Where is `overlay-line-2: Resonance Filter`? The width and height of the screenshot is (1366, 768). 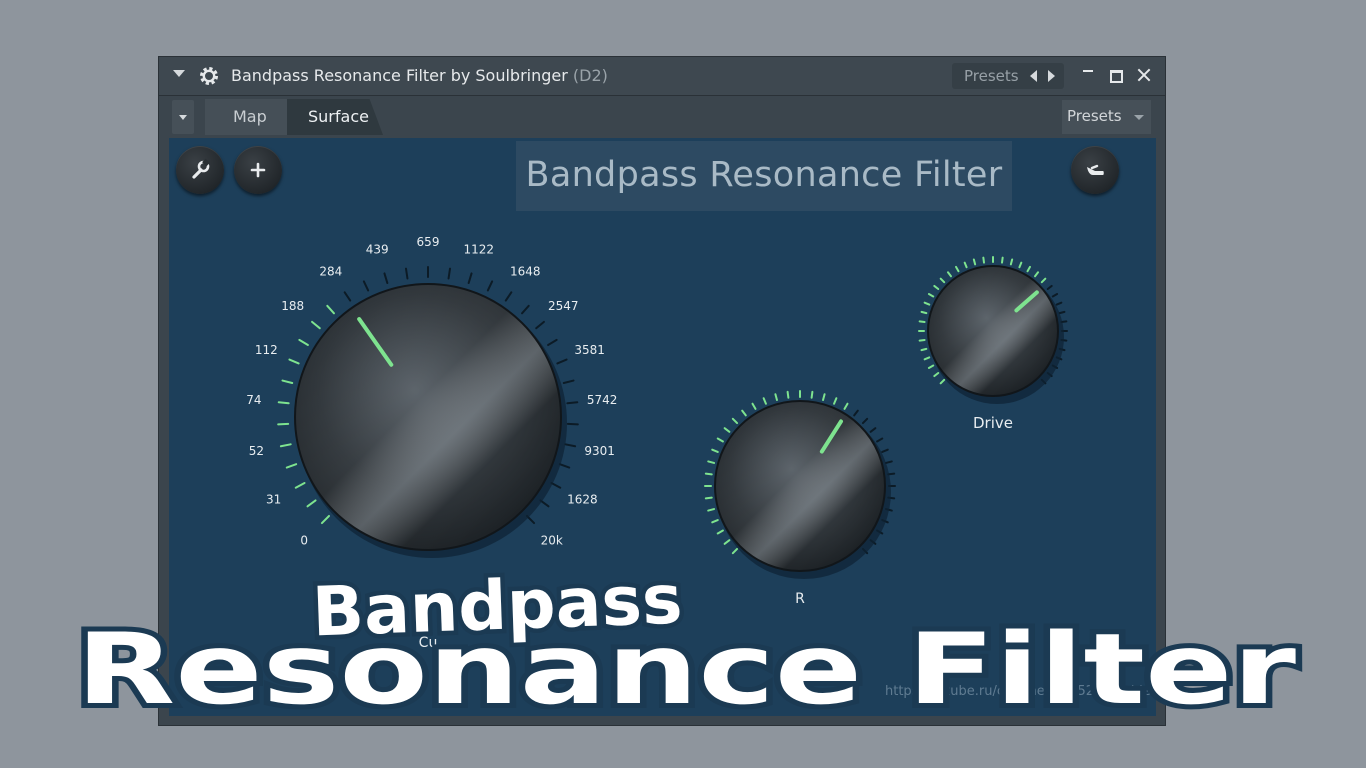 overlay-line-2: Resonance Filter is located at coordinates (686, 670).